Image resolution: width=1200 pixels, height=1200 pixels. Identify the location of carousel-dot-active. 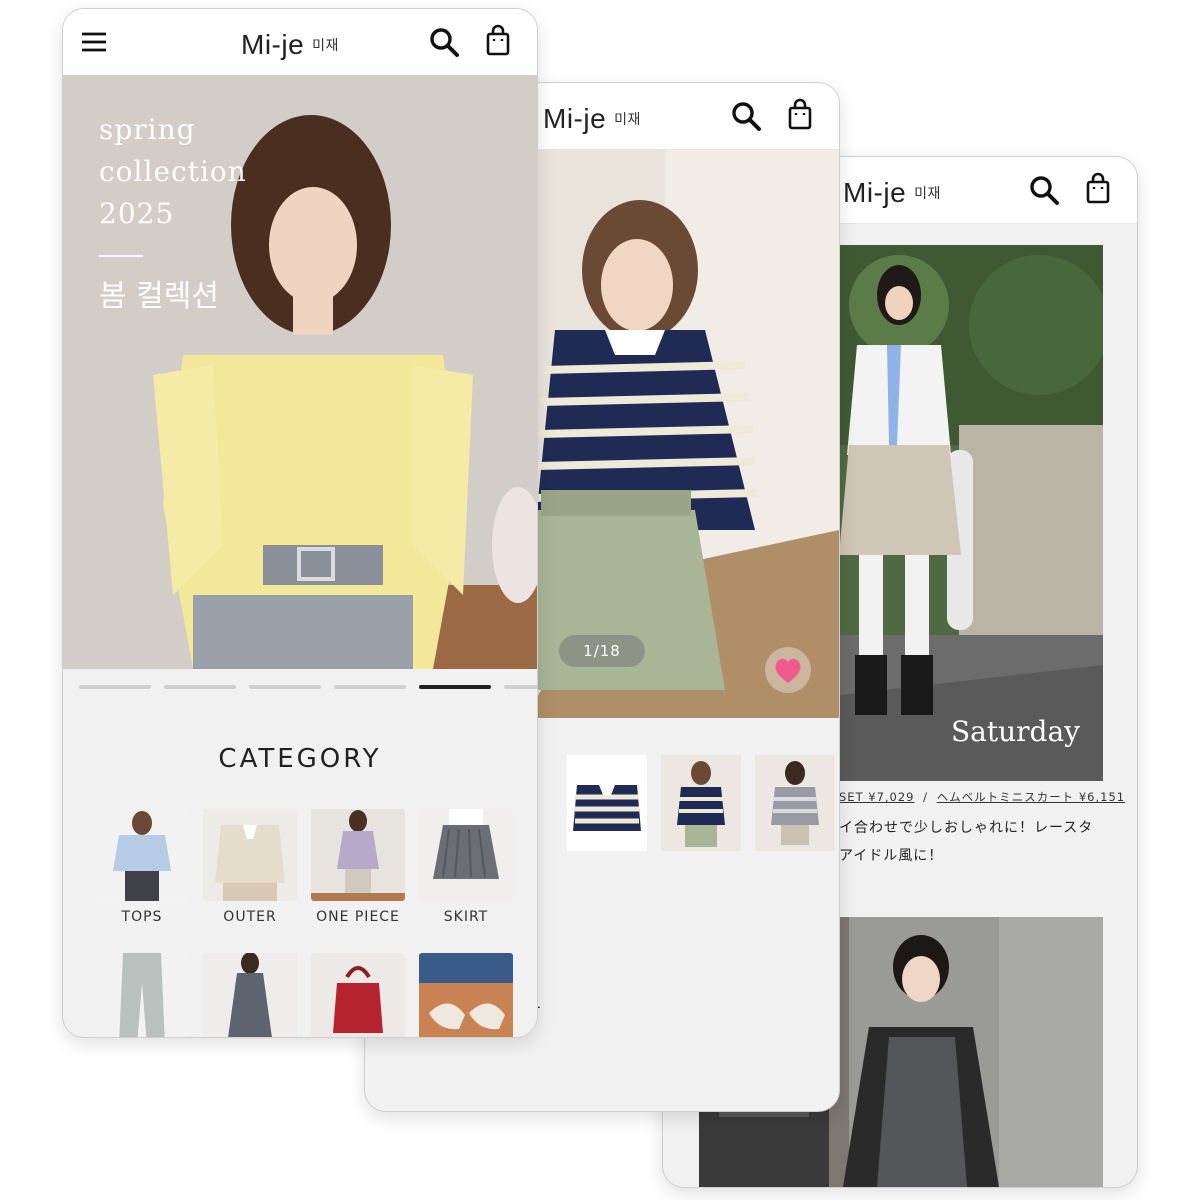
(455, 687).